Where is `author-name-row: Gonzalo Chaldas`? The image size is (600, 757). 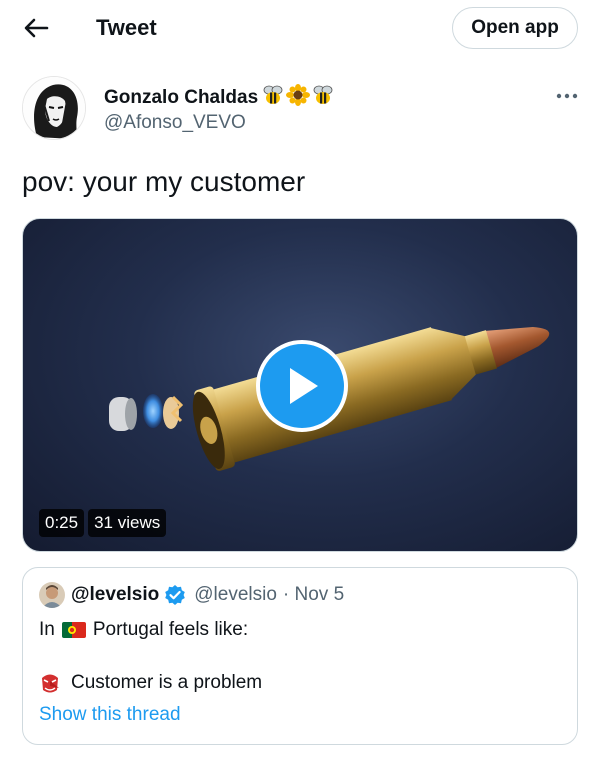
author-name-row: Gonzalo Chaldas is located at coordinates (219, 97).